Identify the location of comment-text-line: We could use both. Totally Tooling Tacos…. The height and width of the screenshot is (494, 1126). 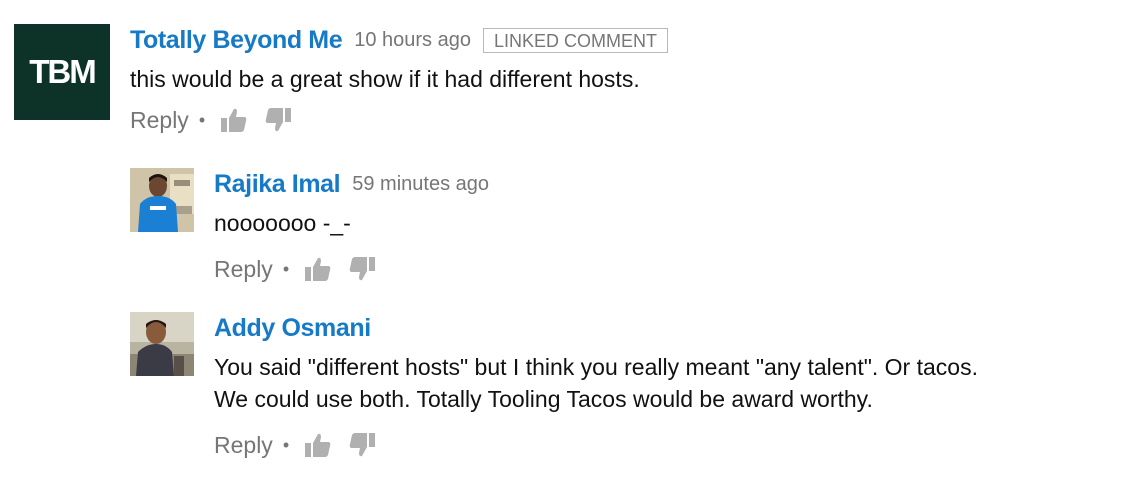
(543, 399).